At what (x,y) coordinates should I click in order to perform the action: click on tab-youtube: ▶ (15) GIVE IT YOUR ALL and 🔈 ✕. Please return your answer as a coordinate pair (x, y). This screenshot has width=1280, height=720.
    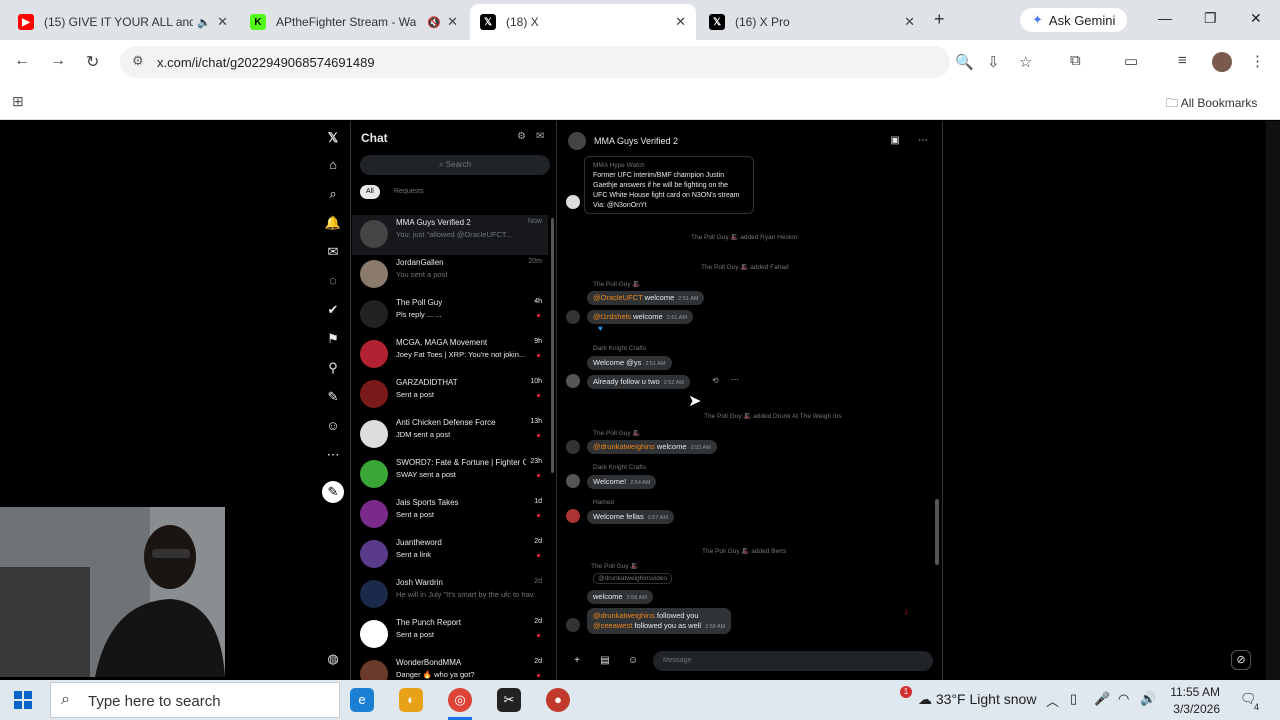
    Looking at the image, I should click on (123, 22).